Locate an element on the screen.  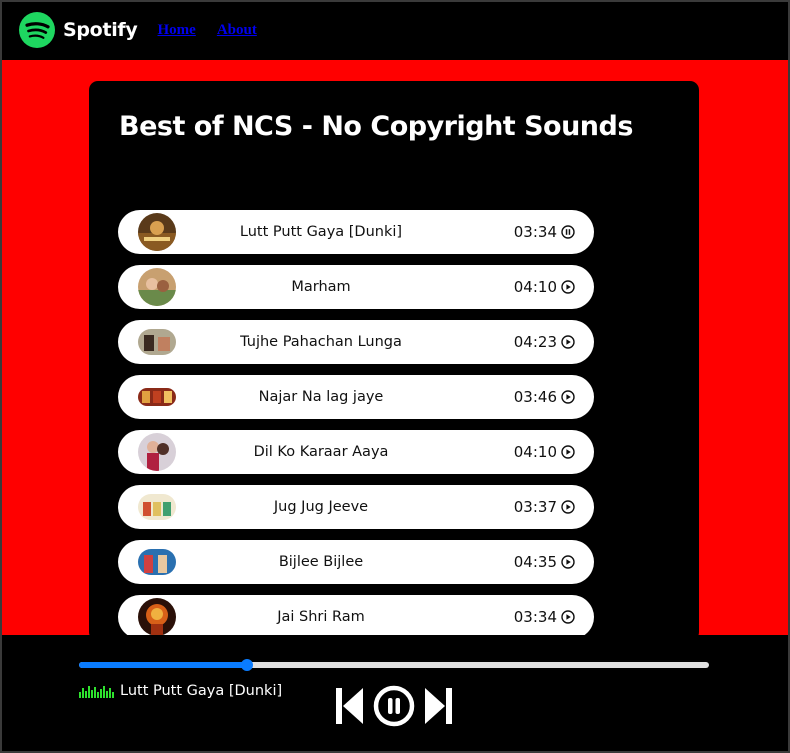
song-item: Najar Na lag jaye 03:46 is located at coordinates (356, 397).